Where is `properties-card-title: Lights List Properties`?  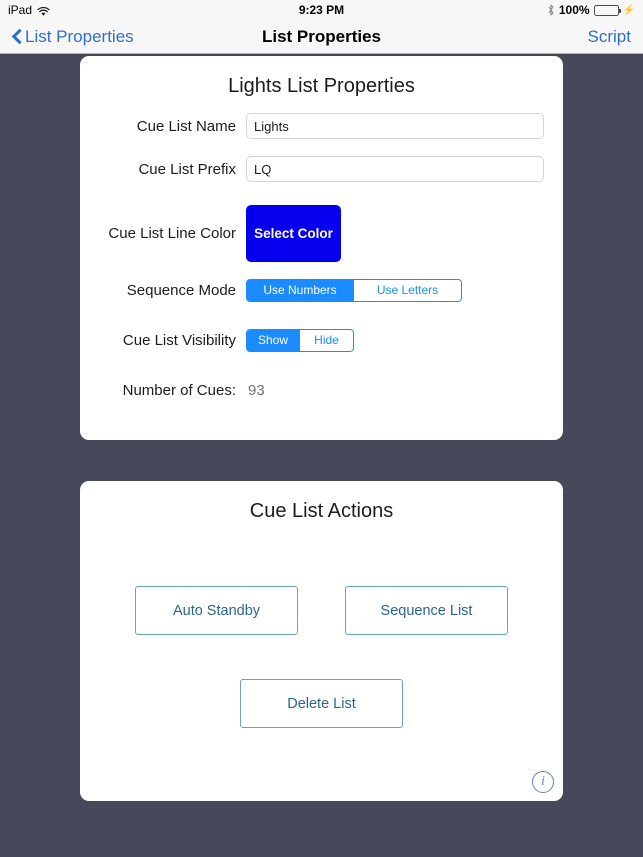
properties-card-title: Lights List Properties is located at coordinates (321, 86).